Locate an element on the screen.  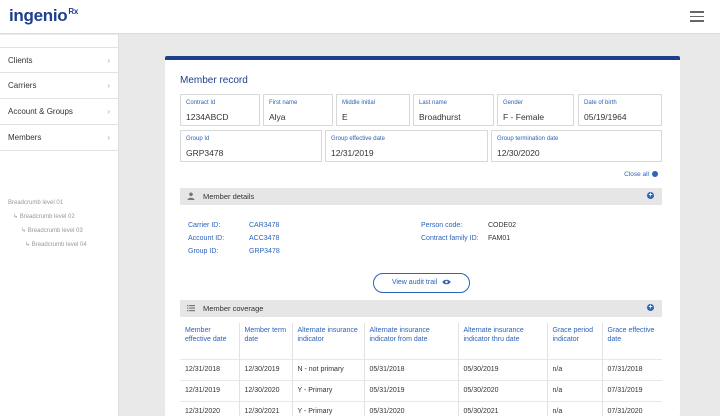
middle-initial-field: Middle initial E is located at coordinates (373, 110).